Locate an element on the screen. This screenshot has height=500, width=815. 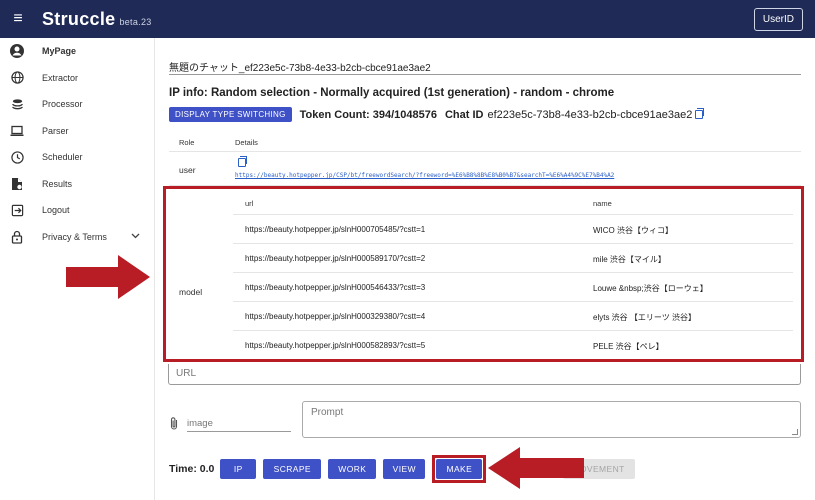
prompt-placeholder: Prompt is located at coordinates (327, 412).